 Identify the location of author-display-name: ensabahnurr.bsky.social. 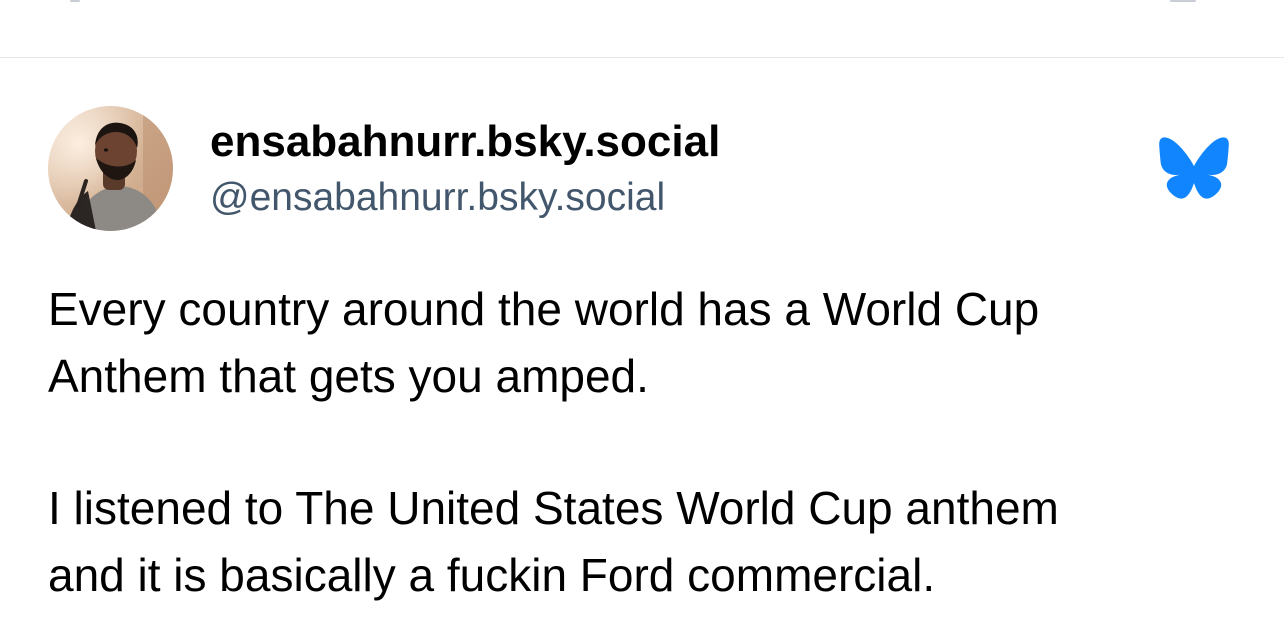
(465, 142).